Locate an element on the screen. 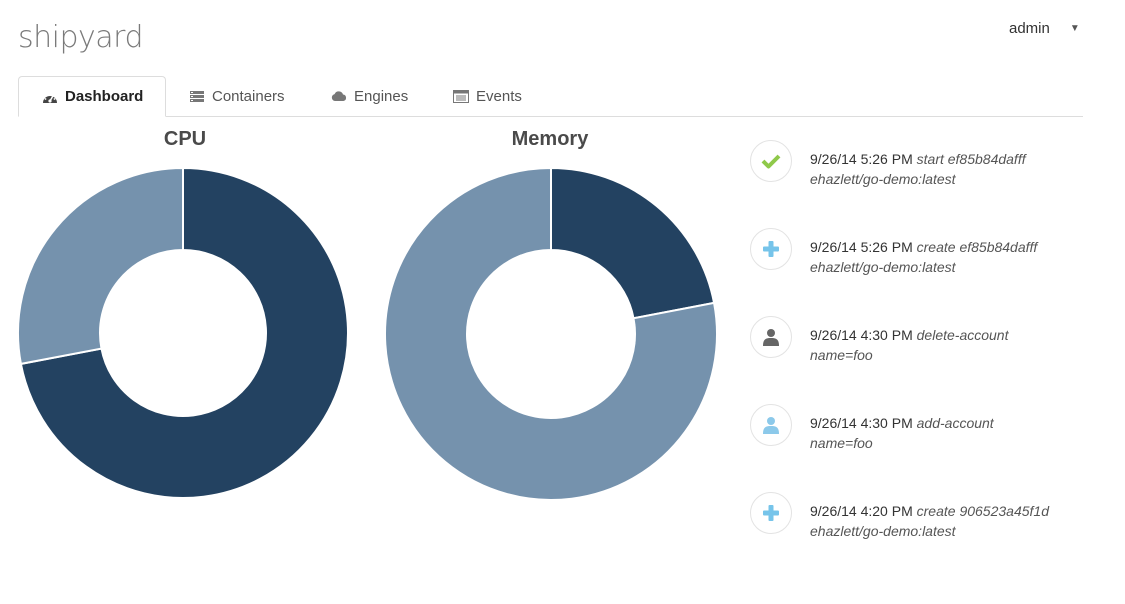 This screenshot has width=1125, height=604. user-add-icon is located at coordinates (771, 425).